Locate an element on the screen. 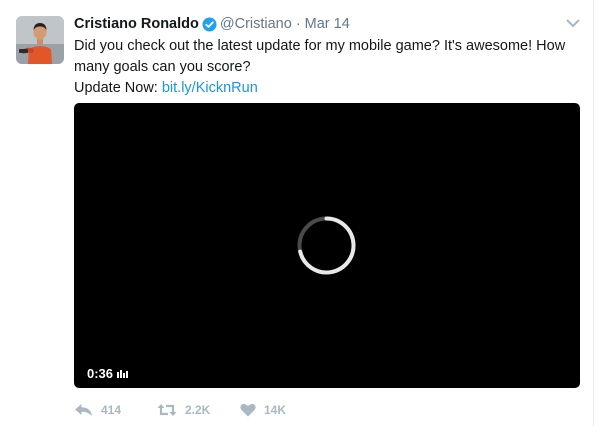 The width and height of the screenshot is (594, 426). verified-badge-icon is located at coordinates (209, 24).